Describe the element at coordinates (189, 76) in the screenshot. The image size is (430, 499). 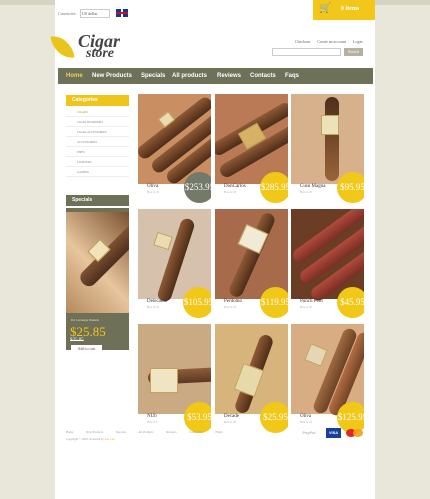
I see `nav-all-products: All products` at that location.